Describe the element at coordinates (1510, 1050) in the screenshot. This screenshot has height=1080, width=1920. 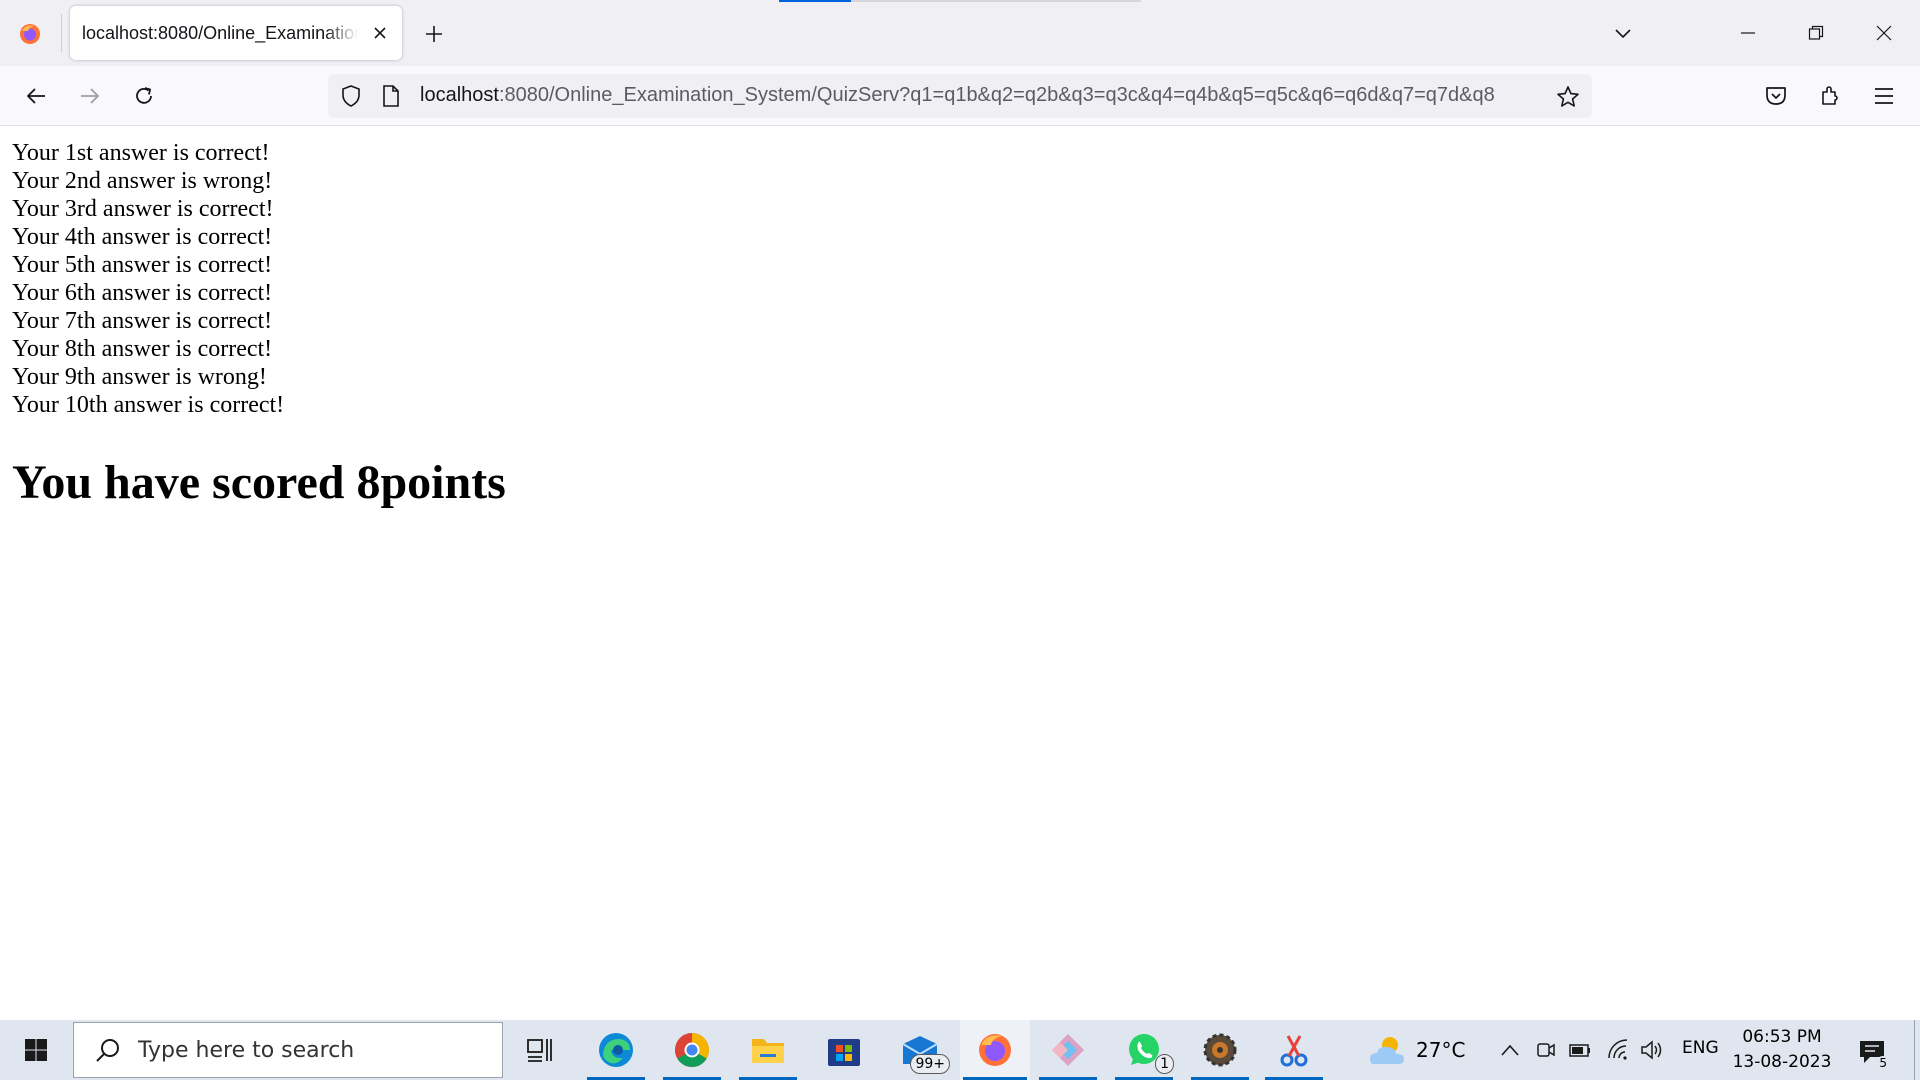
I see `chevron-up-icon` at that location.